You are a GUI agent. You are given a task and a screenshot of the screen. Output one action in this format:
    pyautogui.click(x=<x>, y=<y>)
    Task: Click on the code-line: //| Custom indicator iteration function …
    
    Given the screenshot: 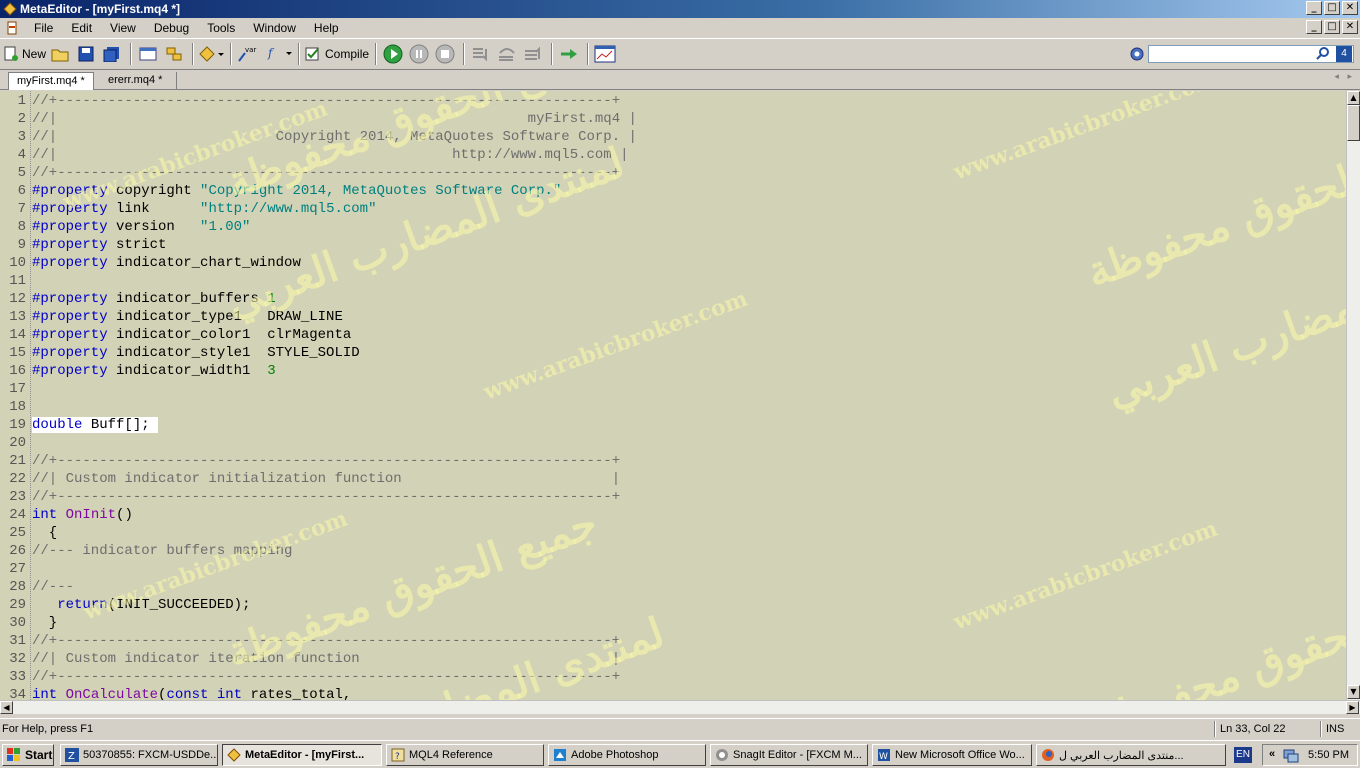 What is the action you would take?
    pyautogui.click(x=326, y=659)
    